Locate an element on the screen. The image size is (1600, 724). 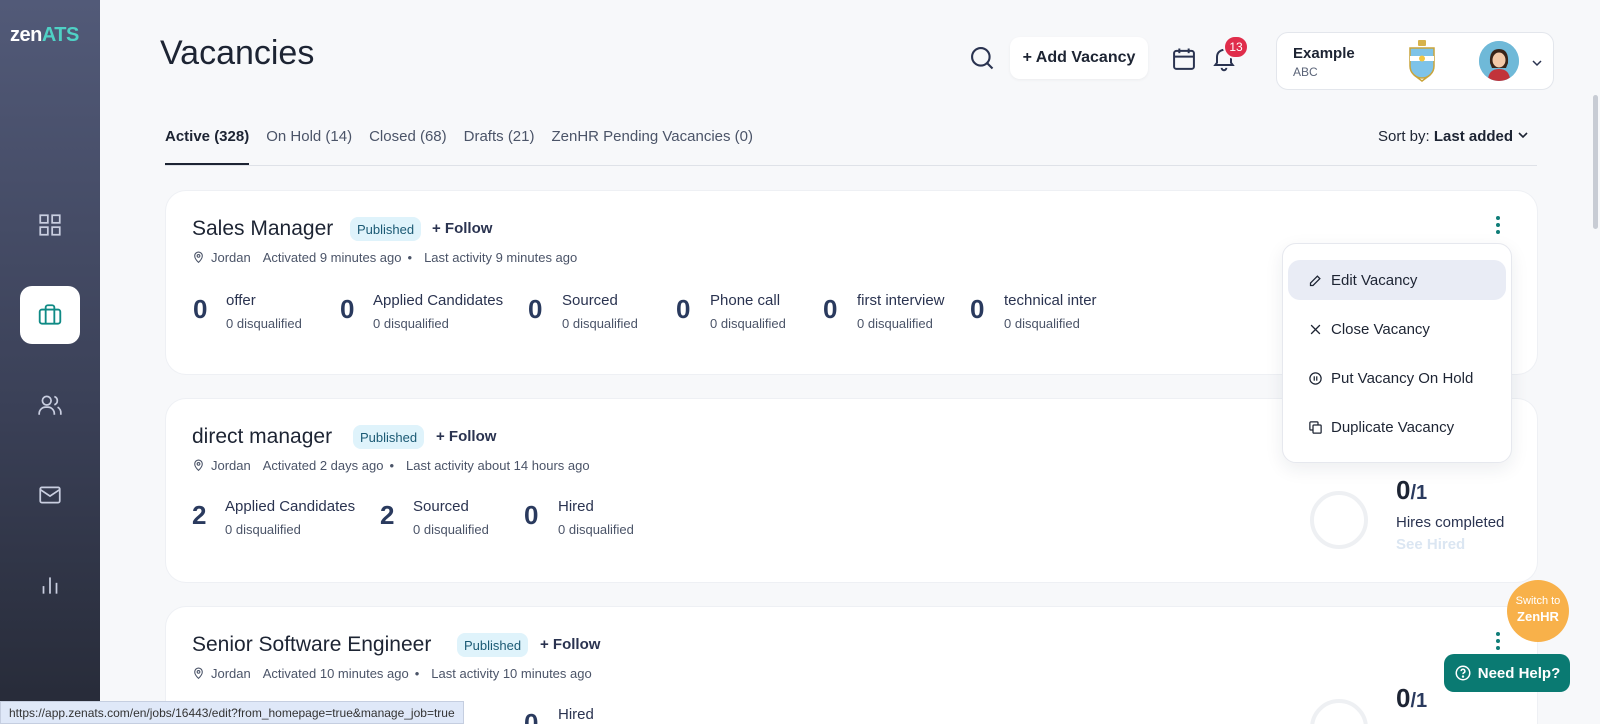
vacancy-title: Senior Software Engineer is located at coordinates (311, 645).